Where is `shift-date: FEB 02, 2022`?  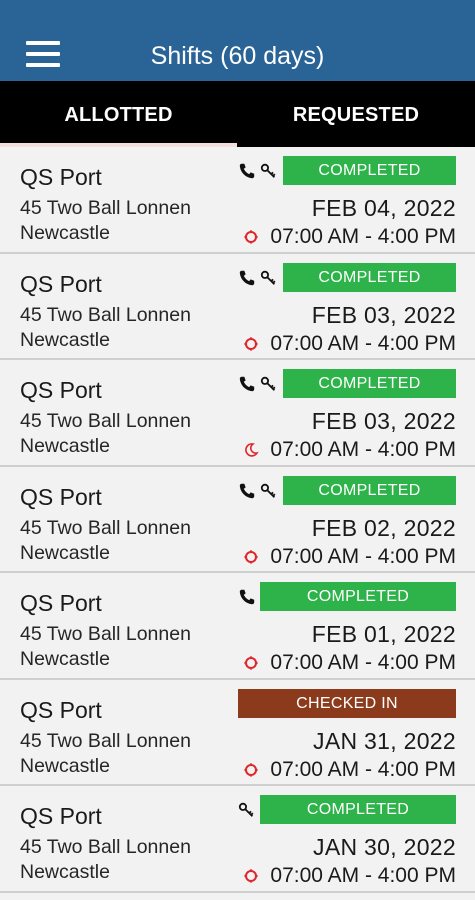
shift-date: FEB 02, 2022 is located at coordinates (383, 527).